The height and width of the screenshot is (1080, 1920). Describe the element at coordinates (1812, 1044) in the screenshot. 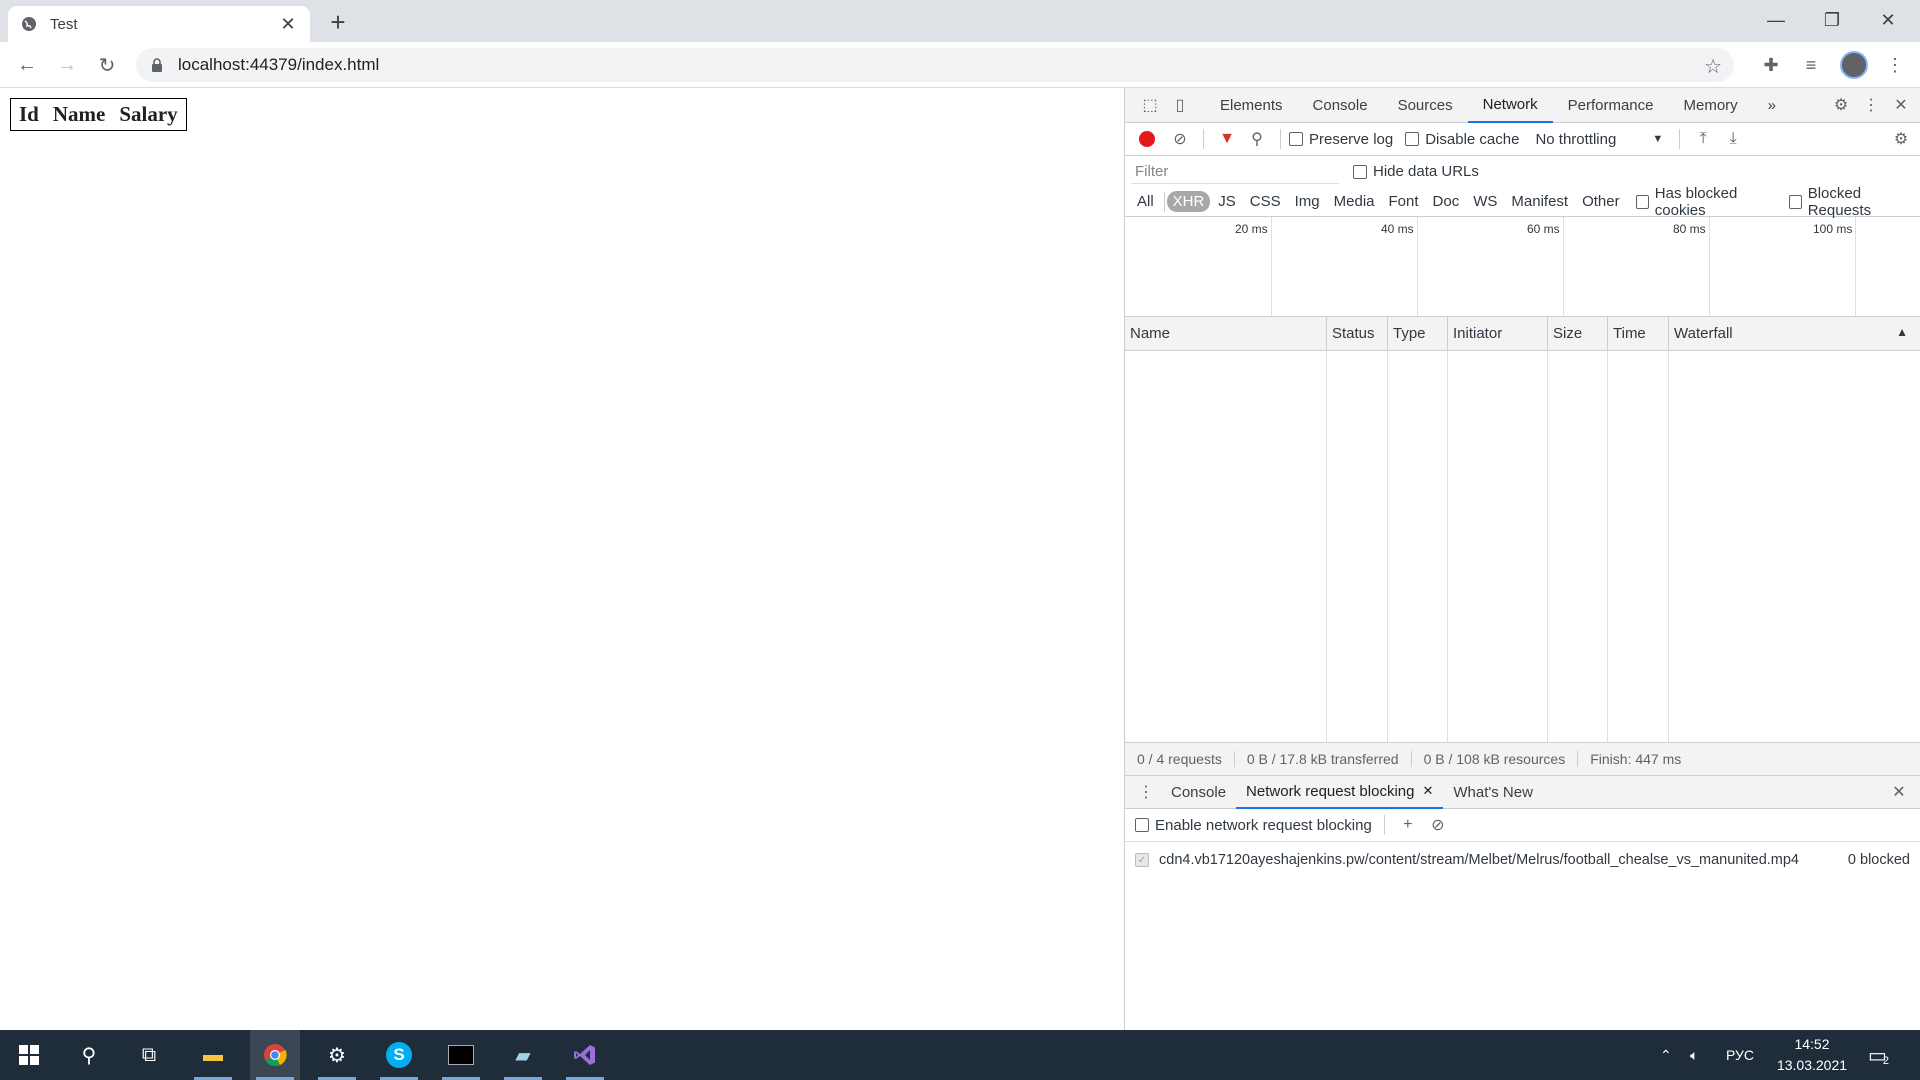

I see `clock-time: 14:52` at that location.